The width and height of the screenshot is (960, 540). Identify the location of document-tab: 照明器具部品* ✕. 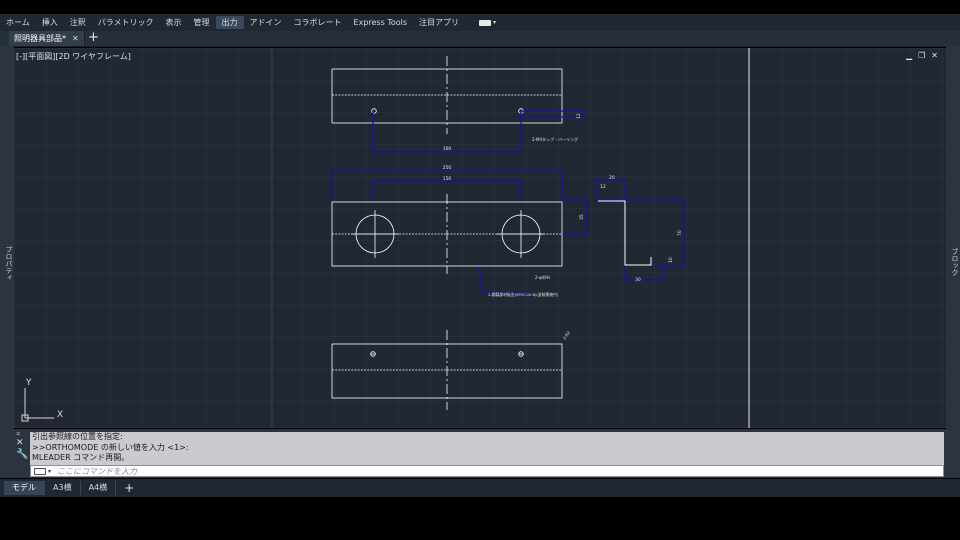
(47, 38).